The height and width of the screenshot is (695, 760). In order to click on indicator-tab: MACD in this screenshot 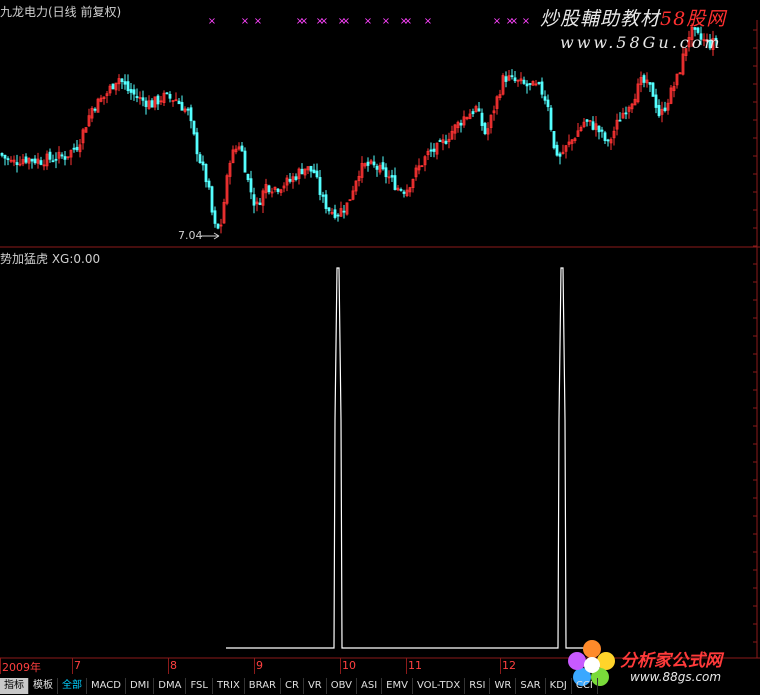, I will do `click(106, 685)`.